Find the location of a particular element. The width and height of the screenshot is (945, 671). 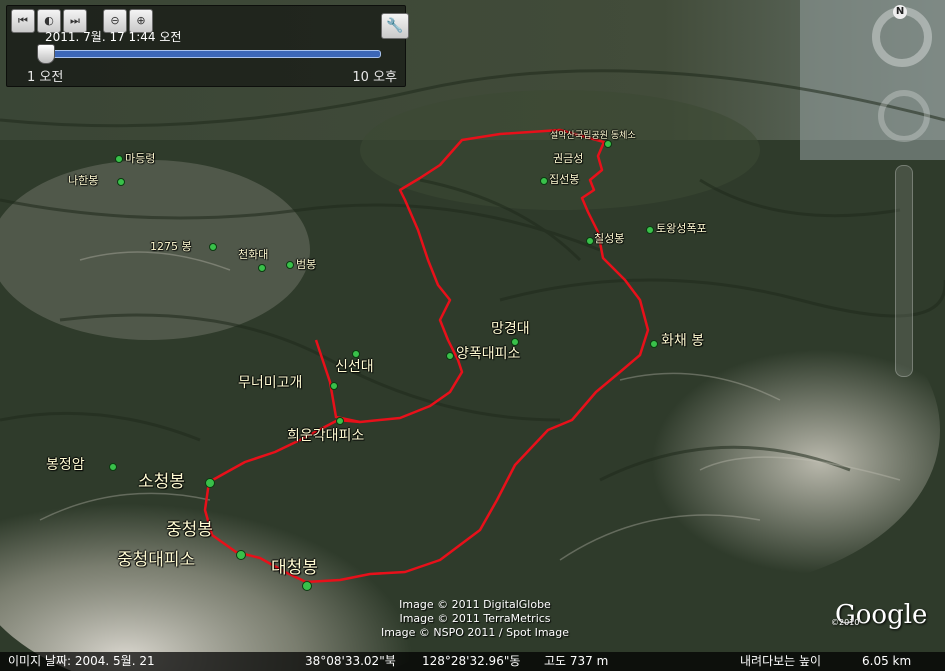

label-sinseondae: 신선대 is located at coordinates (354, 366).